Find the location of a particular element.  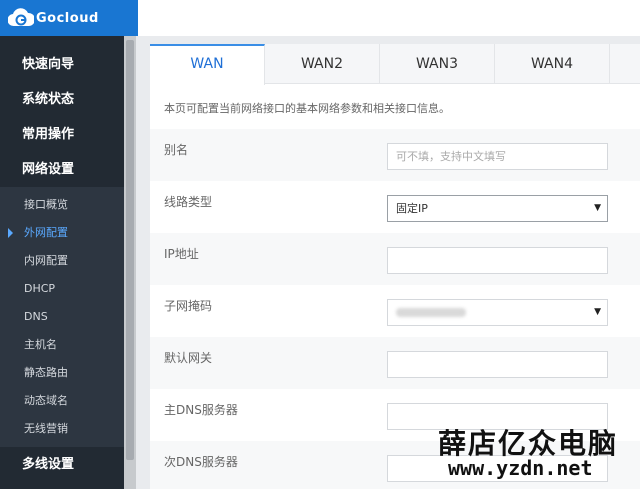

line-type-label: 线路类型 is located at coordinates (188, 202).